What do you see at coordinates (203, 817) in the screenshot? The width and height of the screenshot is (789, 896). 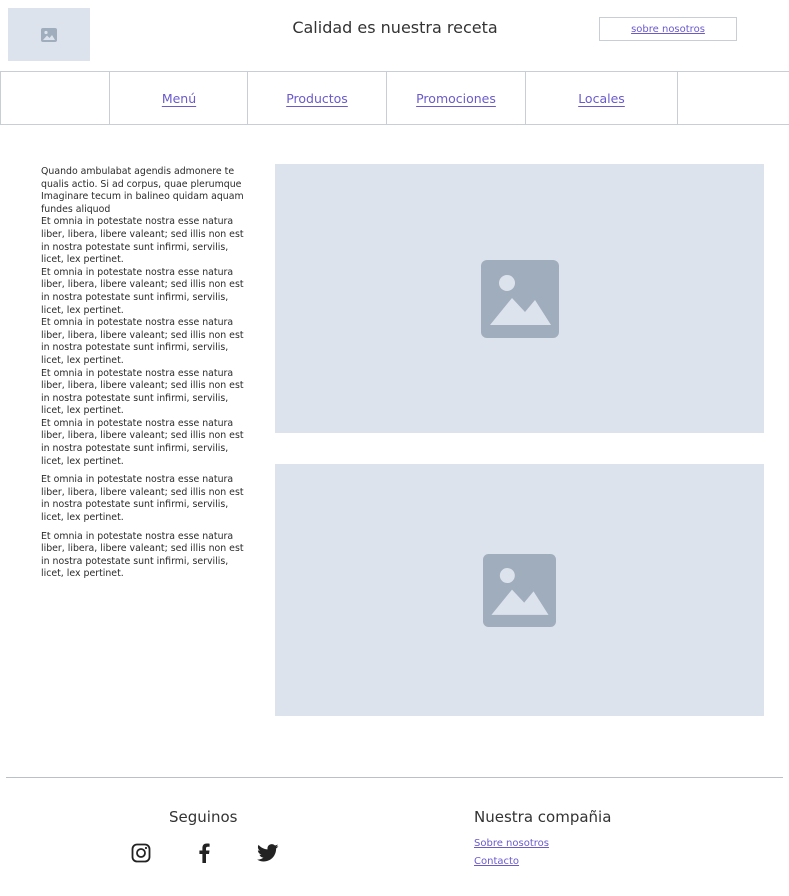 I see `follow-heading: Seguinos` at bounding box center [203, 817].